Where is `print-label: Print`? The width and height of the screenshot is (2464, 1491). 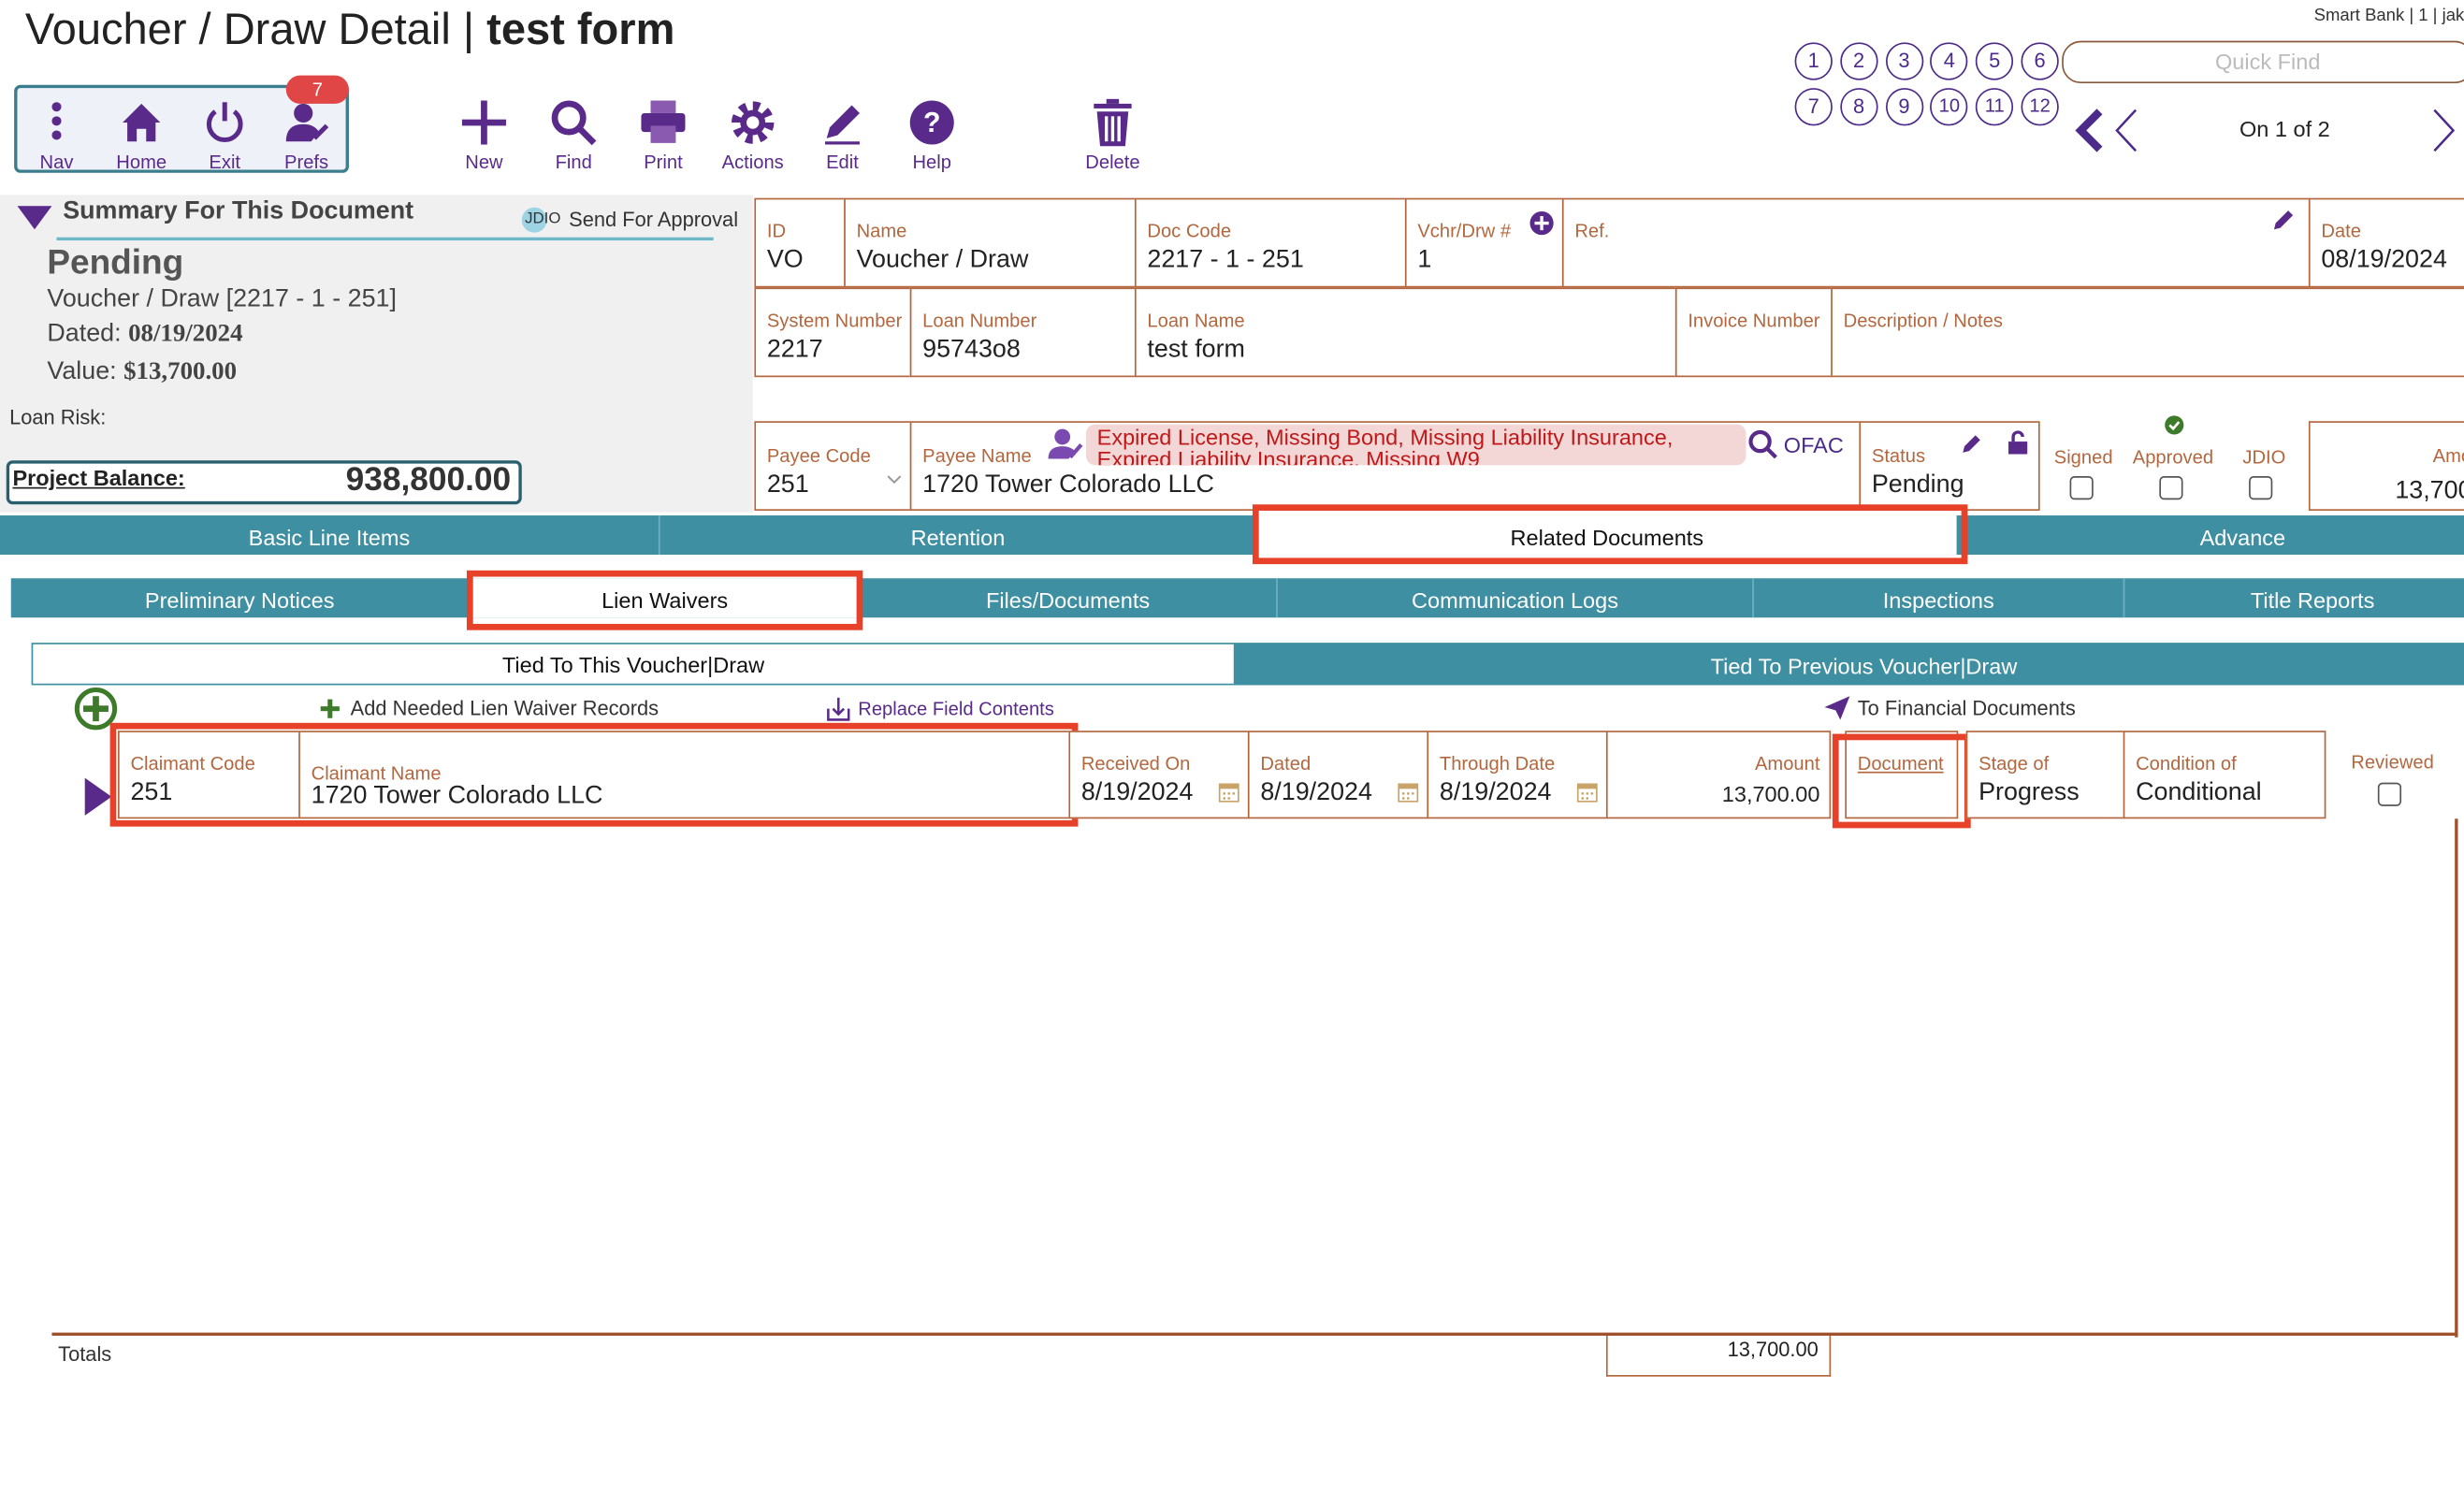
print-label: Print is located at coordinates (663, 162).